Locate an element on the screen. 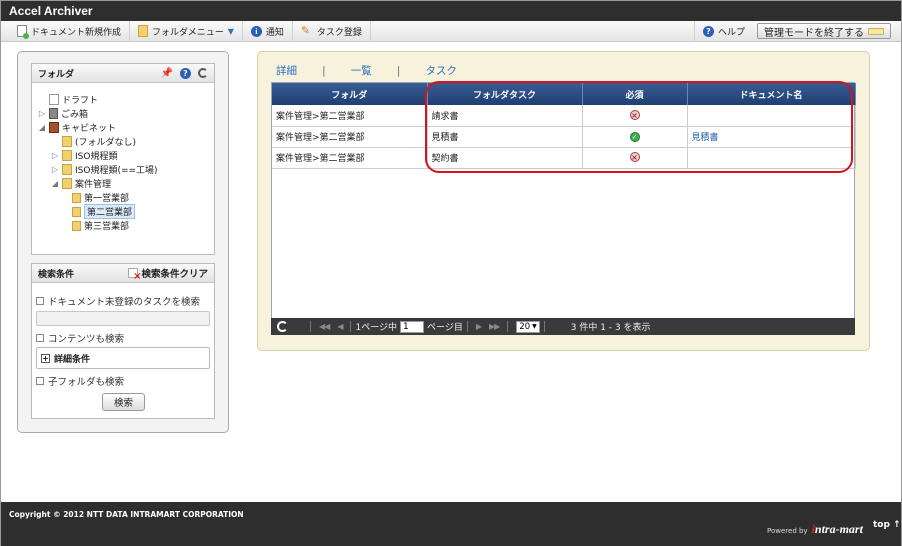 This screenshot has height=546, width=902. next-page-icon: ▶ is located at coordinates (479, 326).